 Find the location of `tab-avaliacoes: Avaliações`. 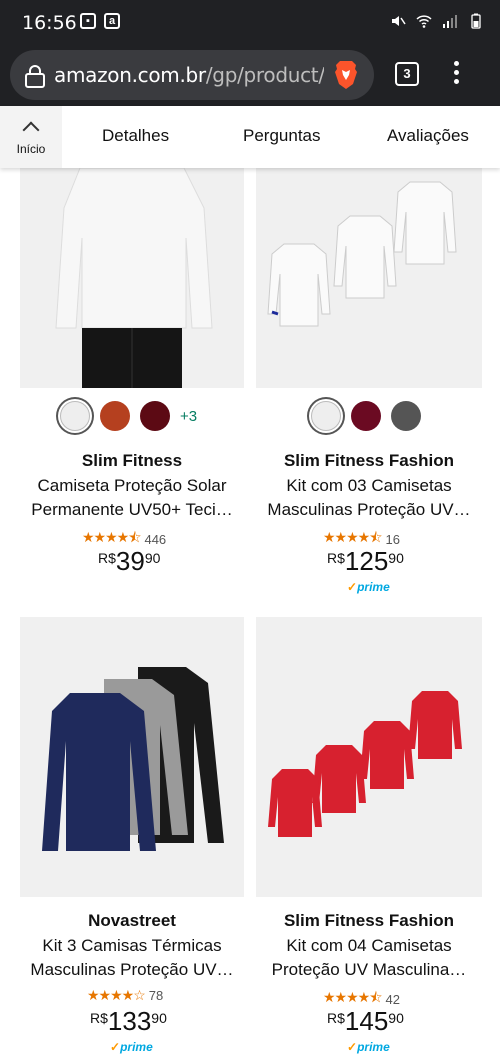

tab-avaliacoes: Avaliações is located at coordinates (428, 136).